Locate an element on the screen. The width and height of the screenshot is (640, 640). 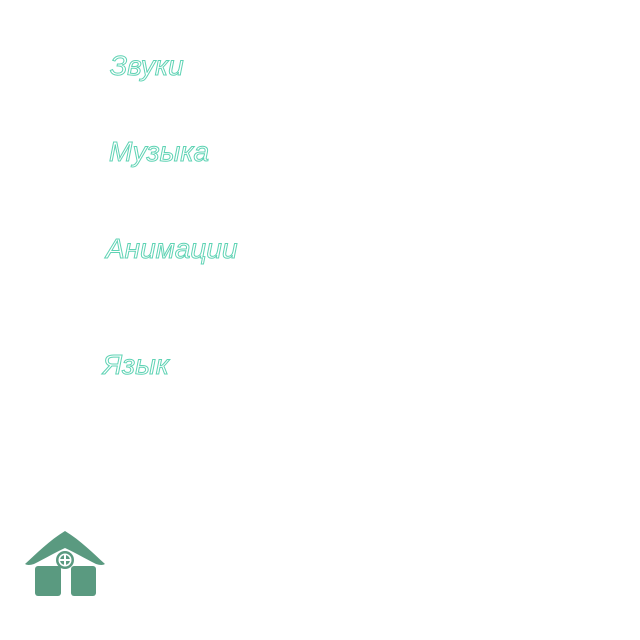
home-button is located at coordinates (65, 564).